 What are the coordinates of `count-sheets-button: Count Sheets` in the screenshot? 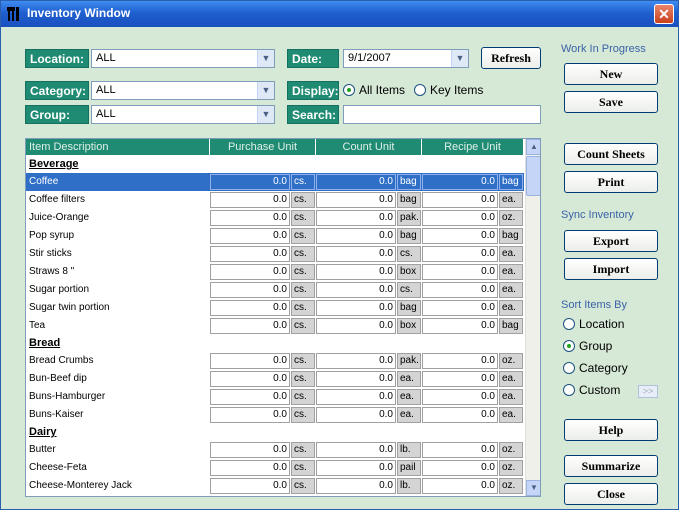 It's located at (611, 154).